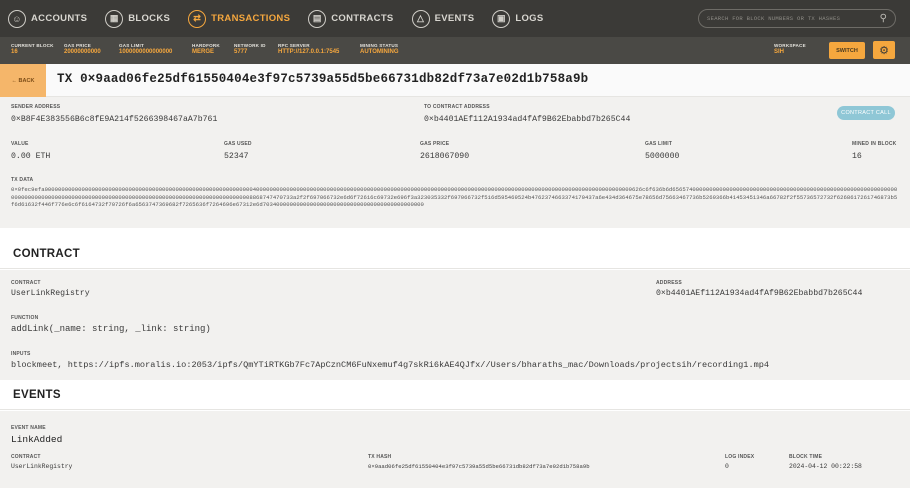 This screenshot has height=488, width=910. I want to click on search-input, so click(793, 18).